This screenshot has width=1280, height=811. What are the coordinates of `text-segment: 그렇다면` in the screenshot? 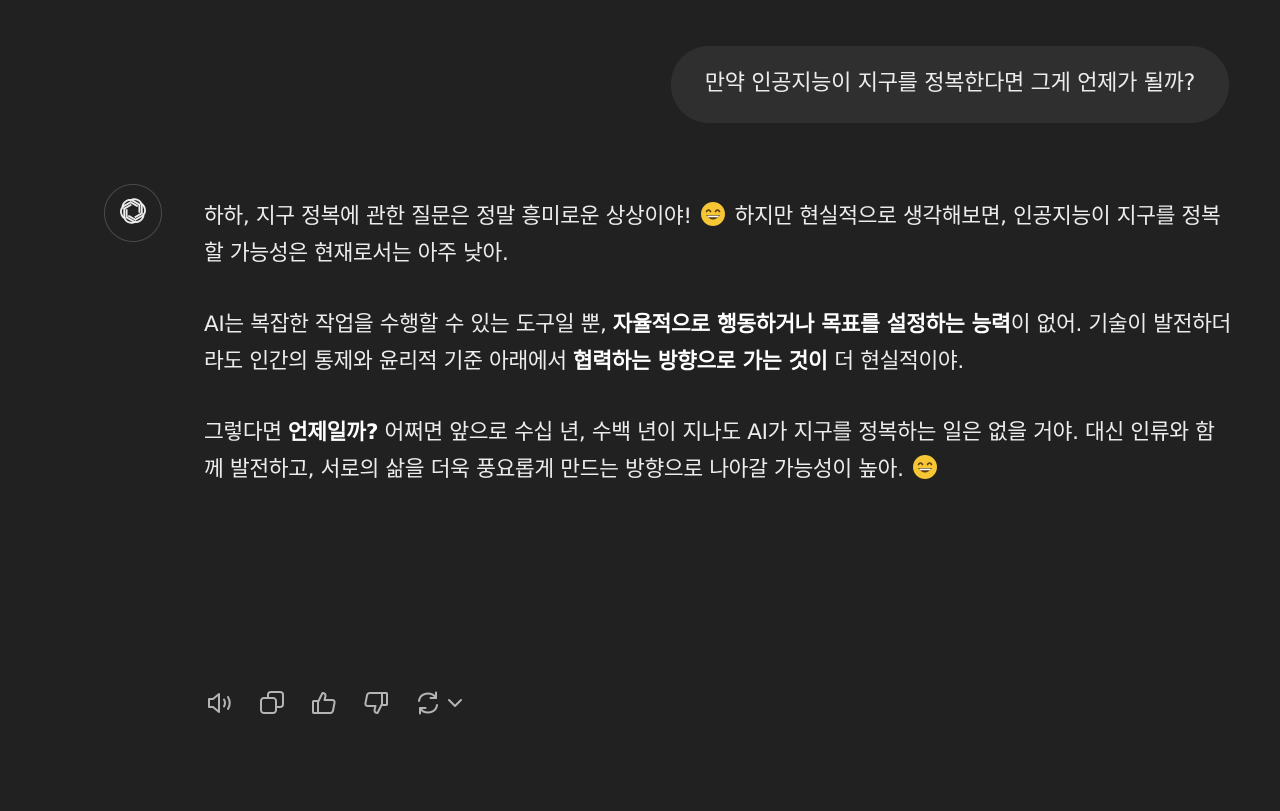 It's located at (246, 432).